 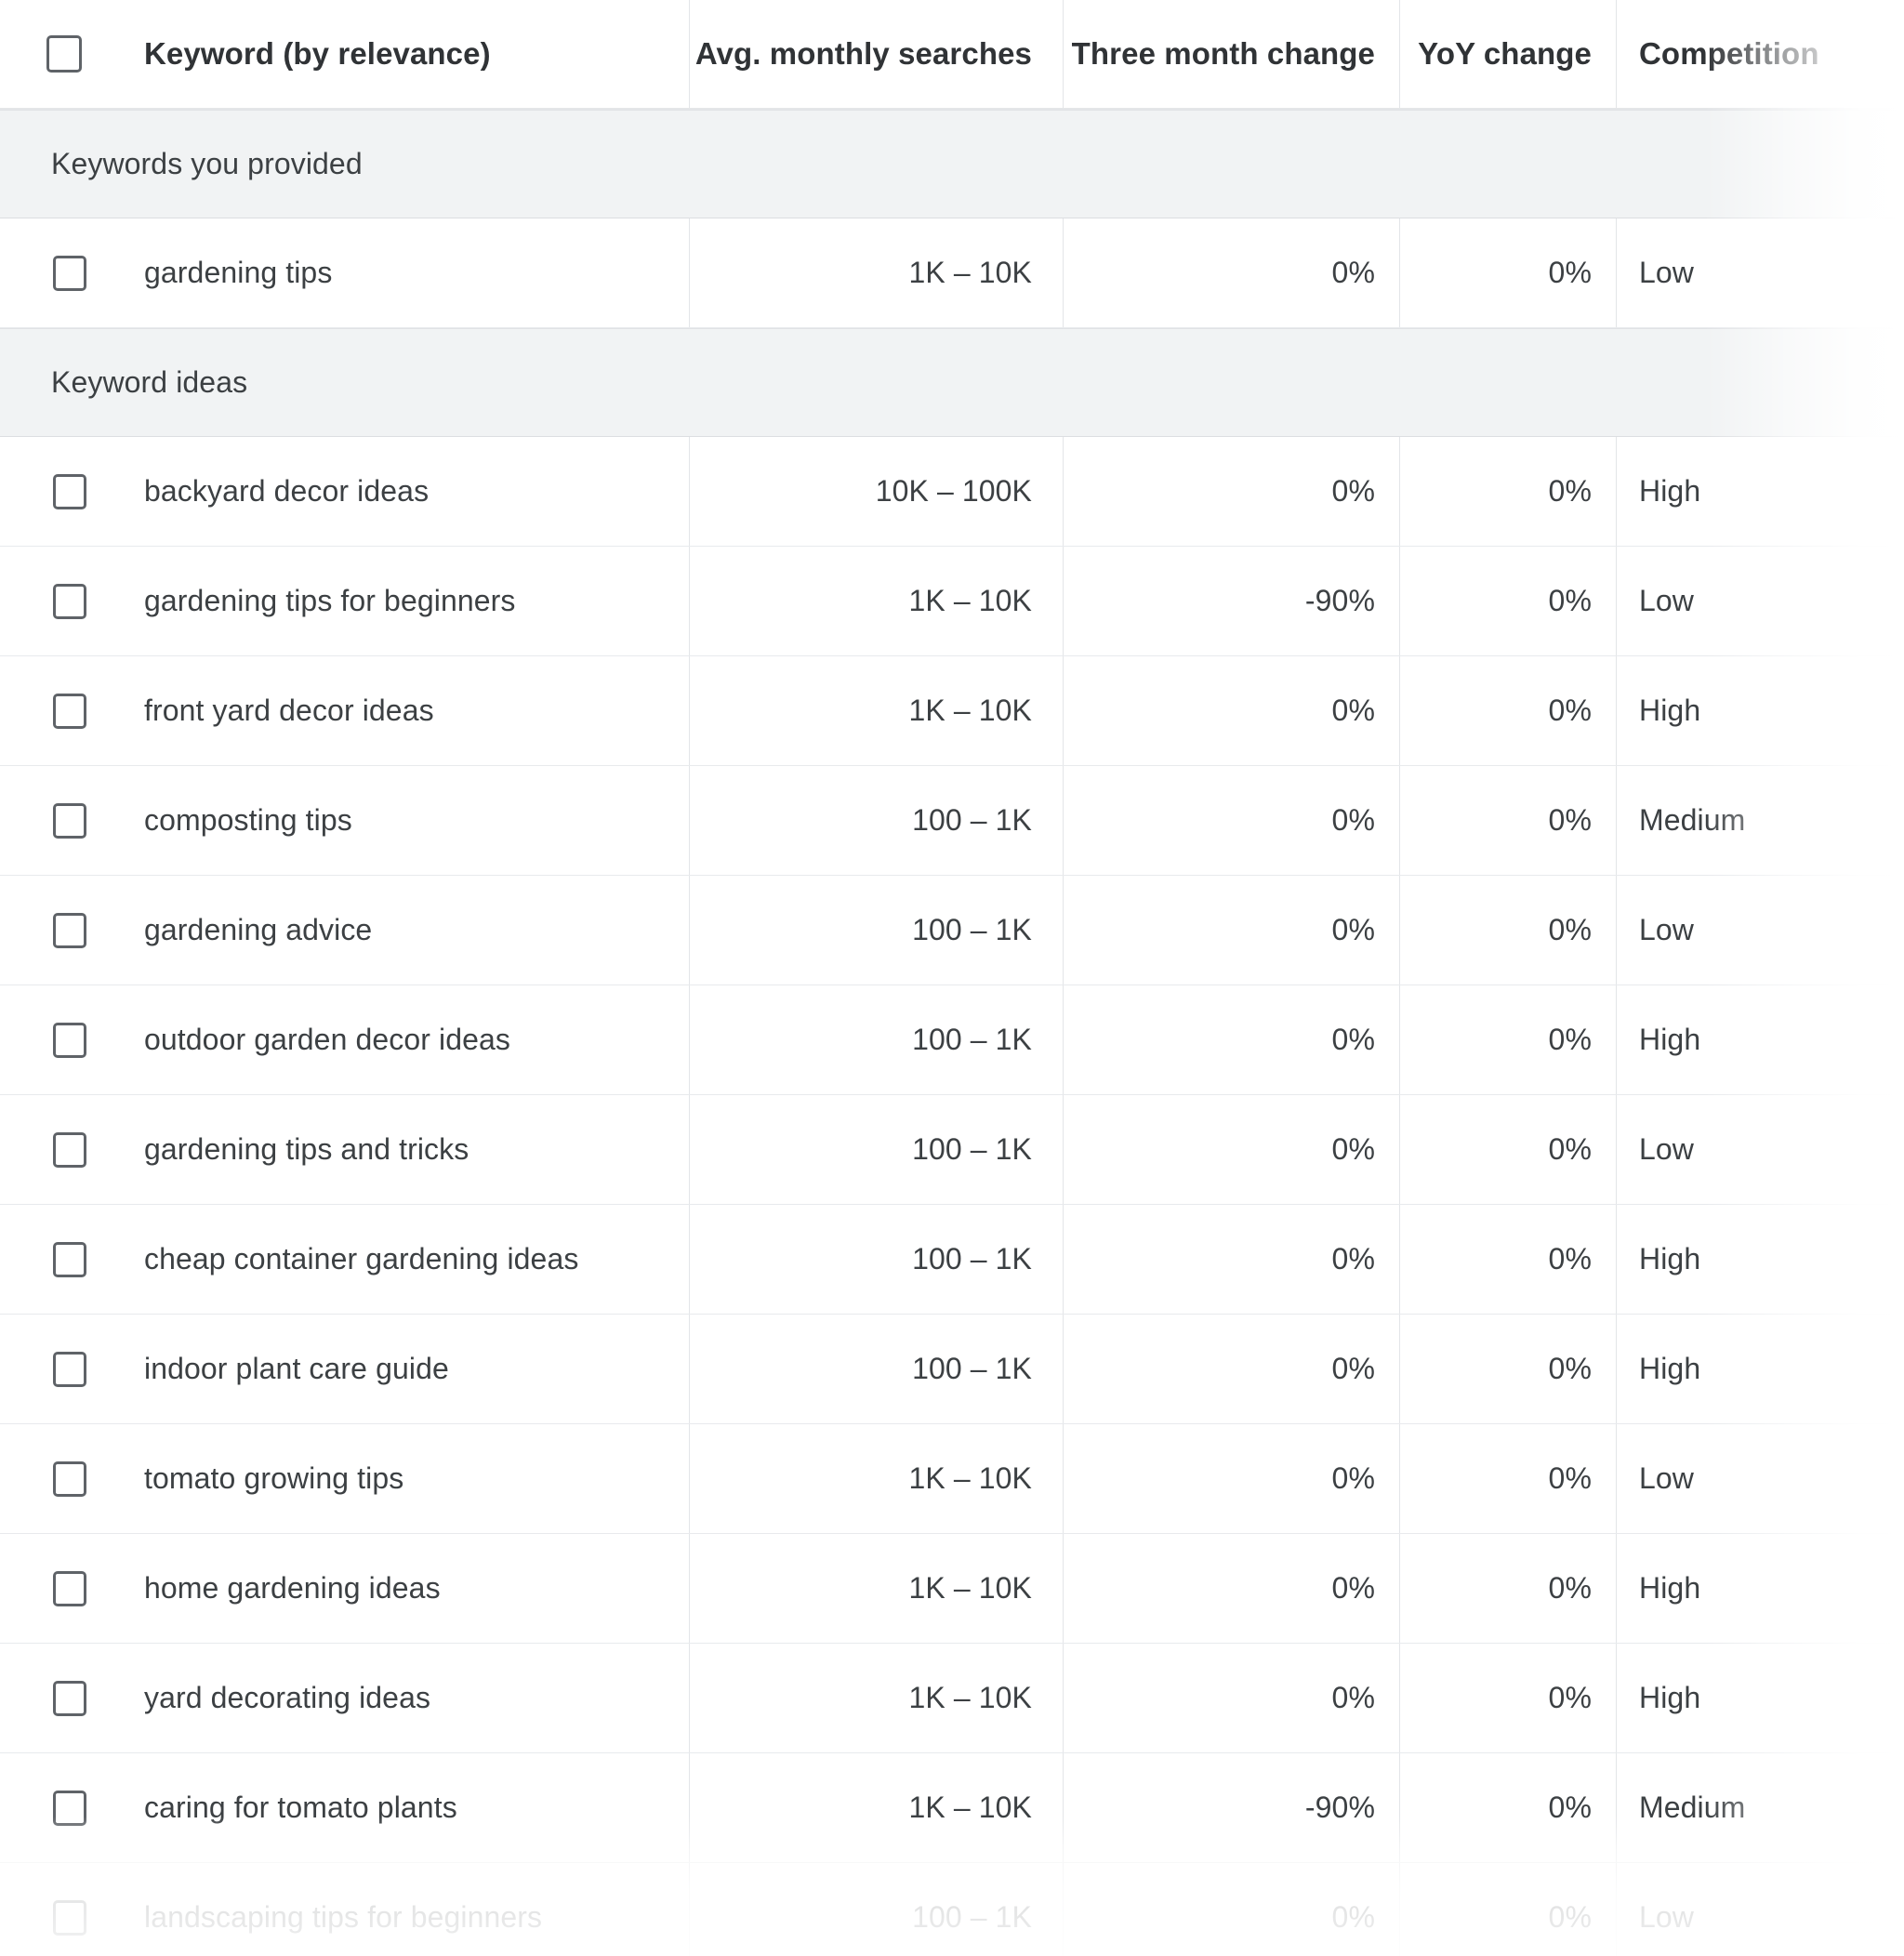 I want to click on table-row: gardening advice 100 – 1K 0% 0% Low, so click(x=952, y=930).